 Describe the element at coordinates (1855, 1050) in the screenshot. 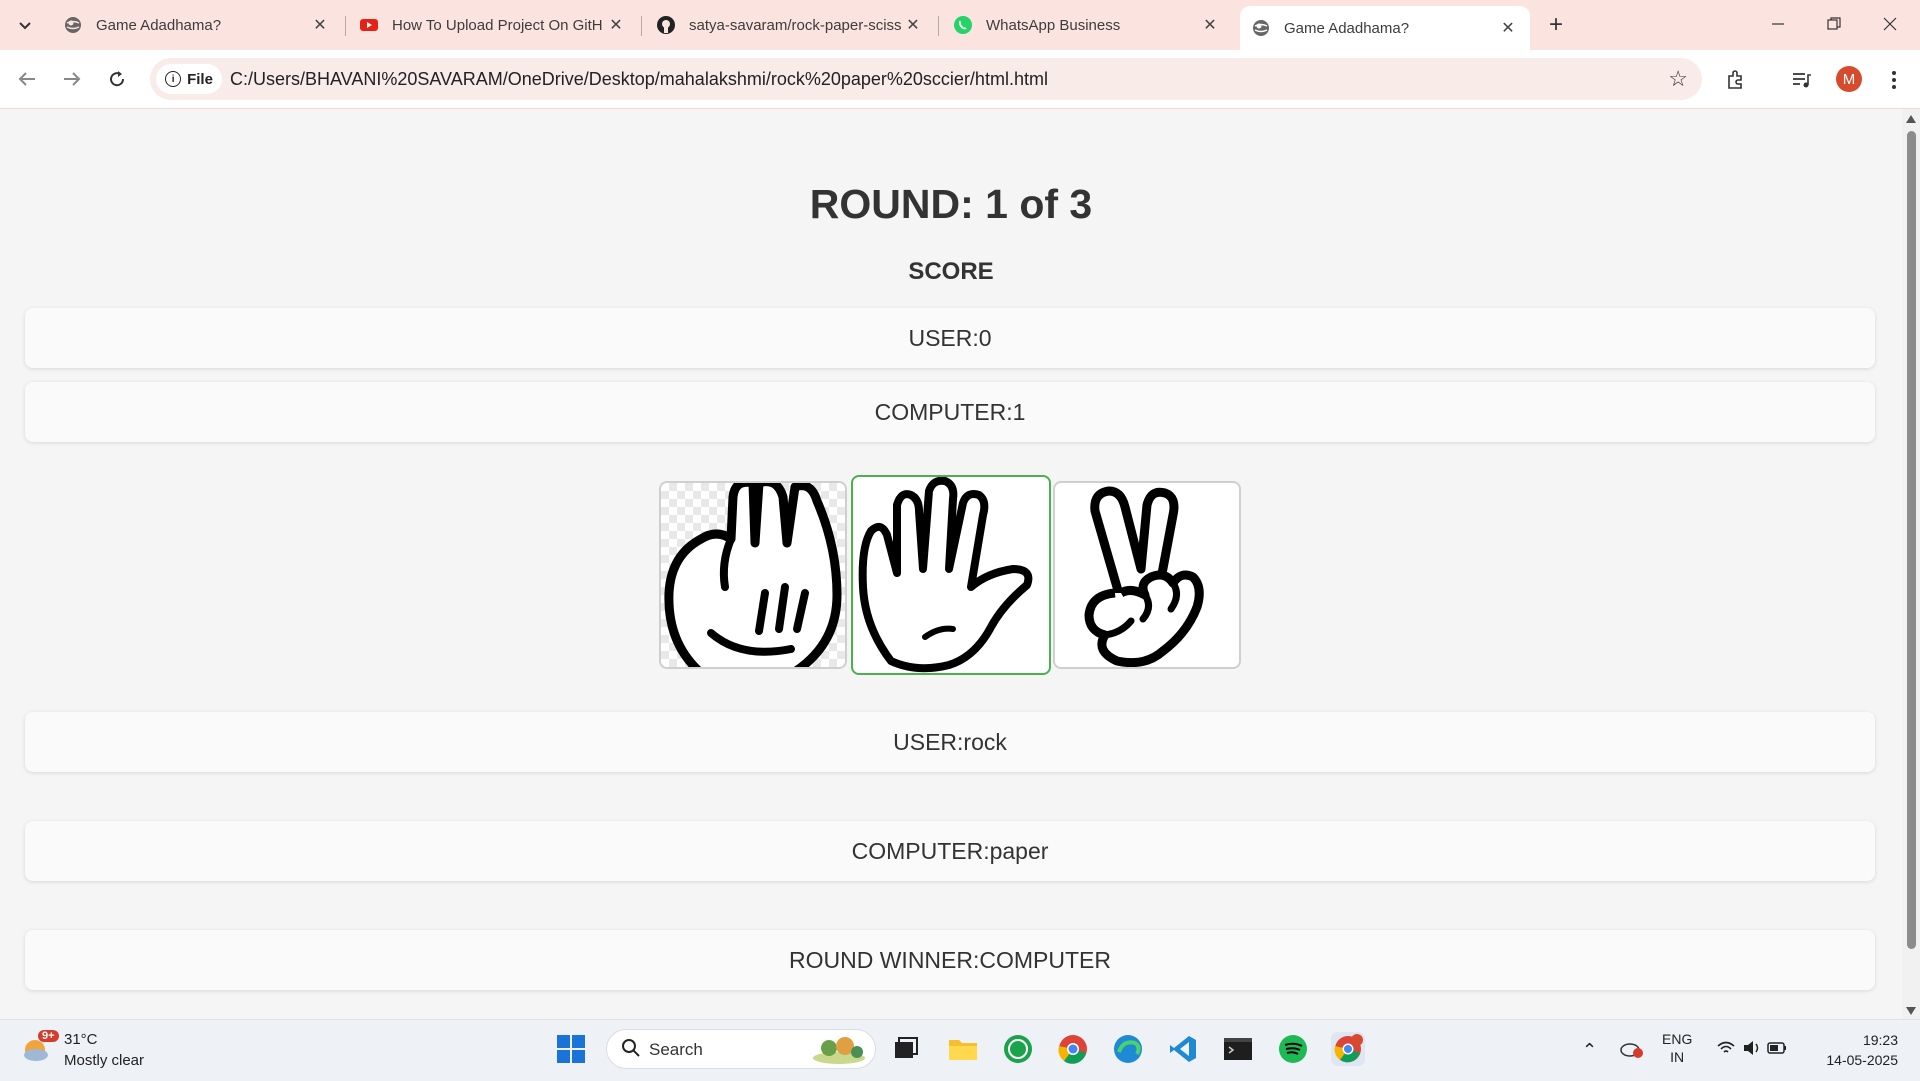

I see `clock: 19:23 14-05-2025` at that location.